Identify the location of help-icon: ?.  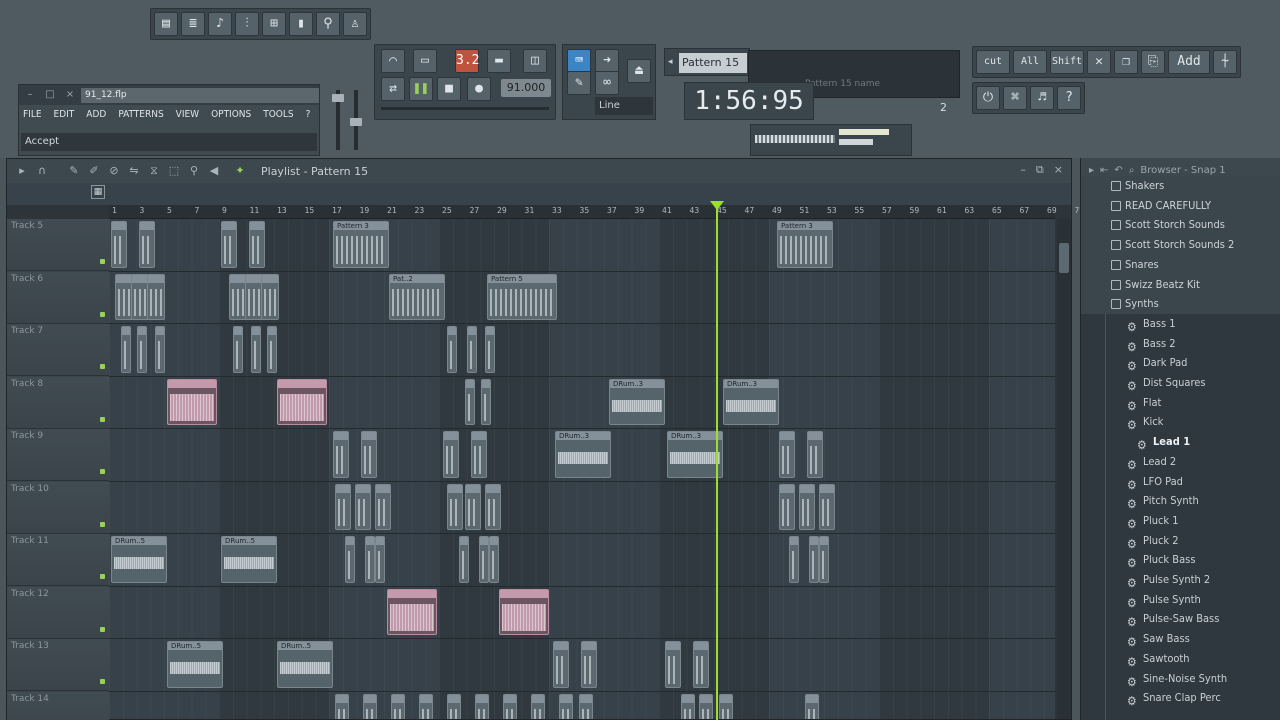
(1069, 98).